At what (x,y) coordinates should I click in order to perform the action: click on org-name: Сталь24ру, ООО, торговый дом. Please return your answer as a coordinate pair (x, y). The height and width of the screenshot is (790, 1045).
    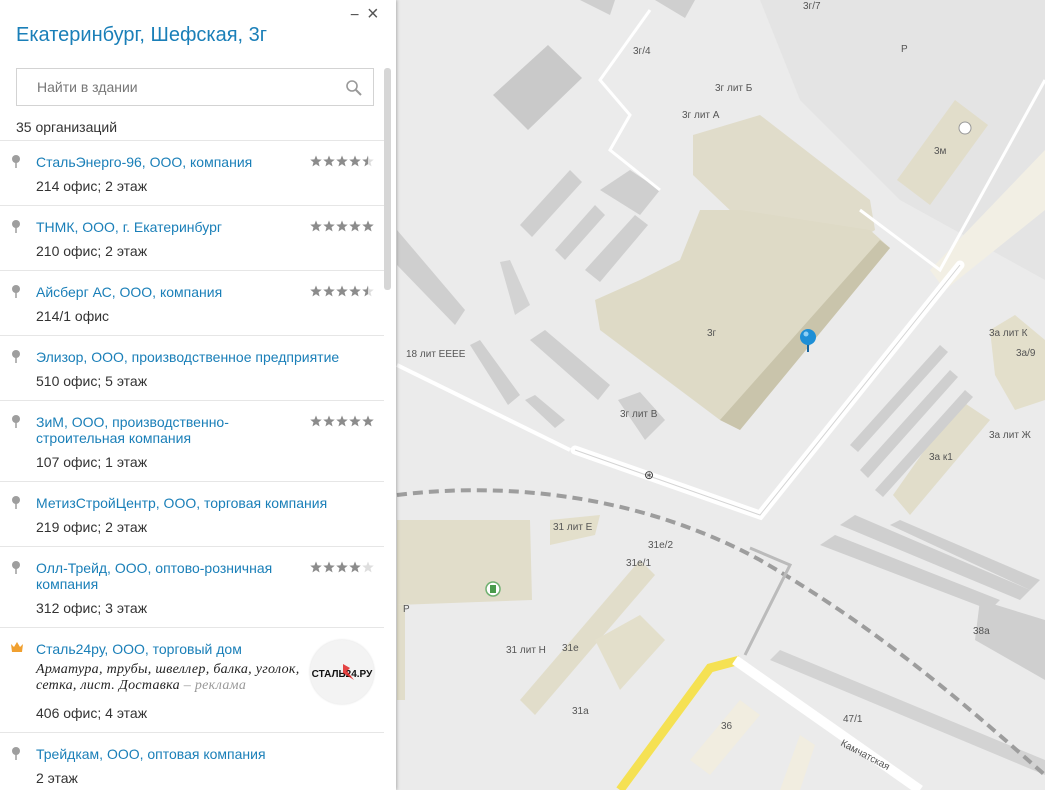
    Looking at the image, I should click on (156, 649).